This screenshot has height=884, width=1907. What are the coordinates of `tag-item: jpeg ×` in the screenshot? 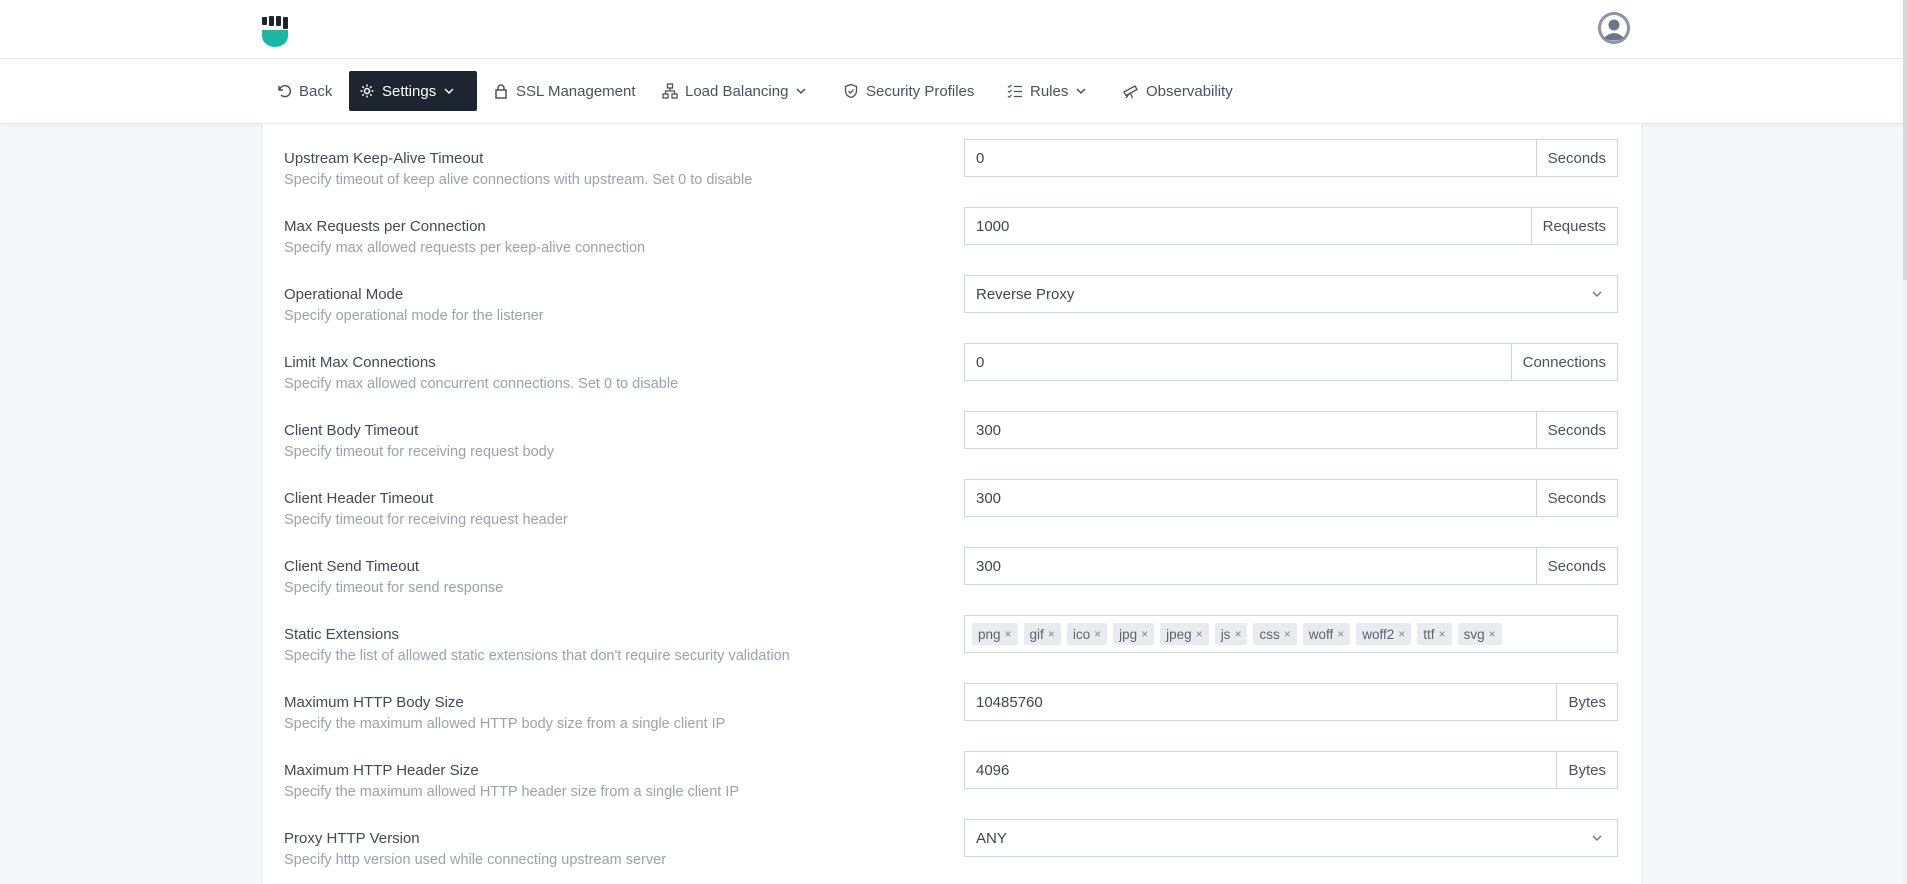 It's located at (1184, 634).